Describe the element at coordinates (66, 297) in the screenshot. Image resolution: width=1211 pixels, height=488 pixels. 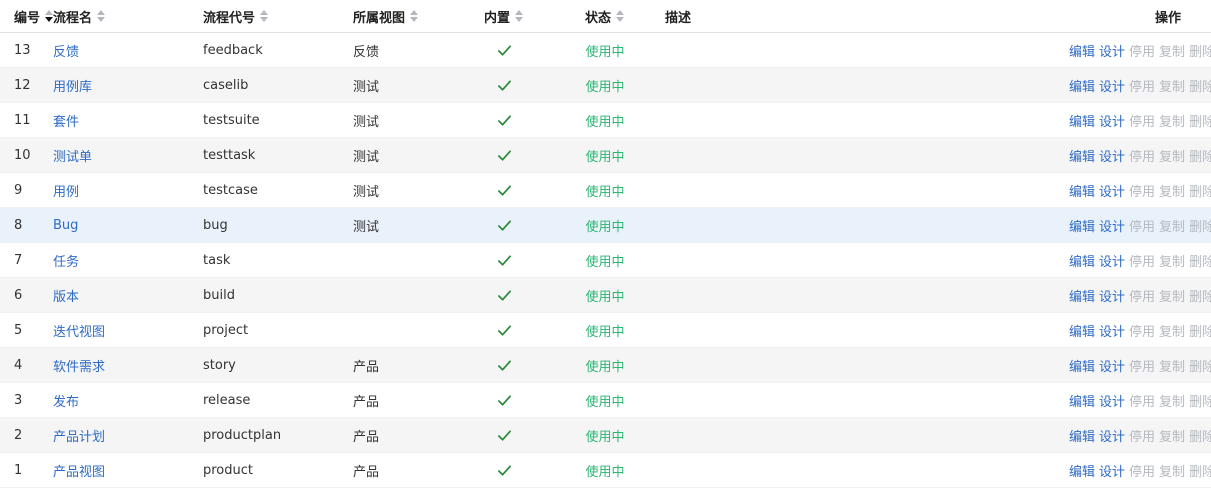
I see `workflow-name-link: 版本` at that location.